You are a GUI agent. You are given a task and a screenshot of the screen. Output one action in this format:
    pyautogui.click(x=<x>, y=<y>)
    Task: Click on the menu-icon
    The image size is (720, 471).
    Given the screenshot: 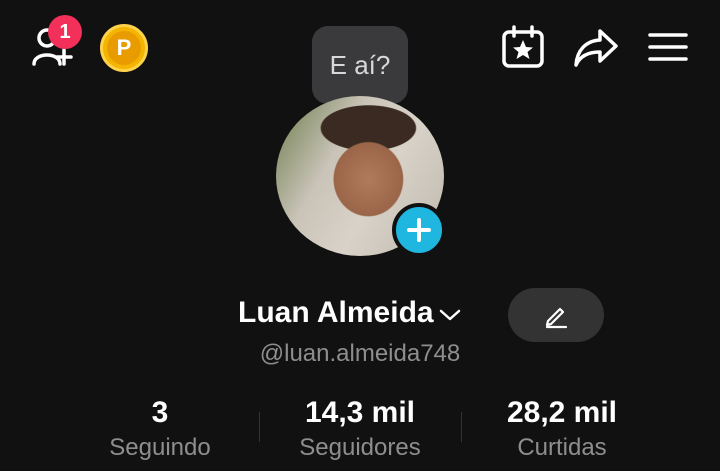 What is the action you would take?
    pyautogui.click(x=668, y=47)
    